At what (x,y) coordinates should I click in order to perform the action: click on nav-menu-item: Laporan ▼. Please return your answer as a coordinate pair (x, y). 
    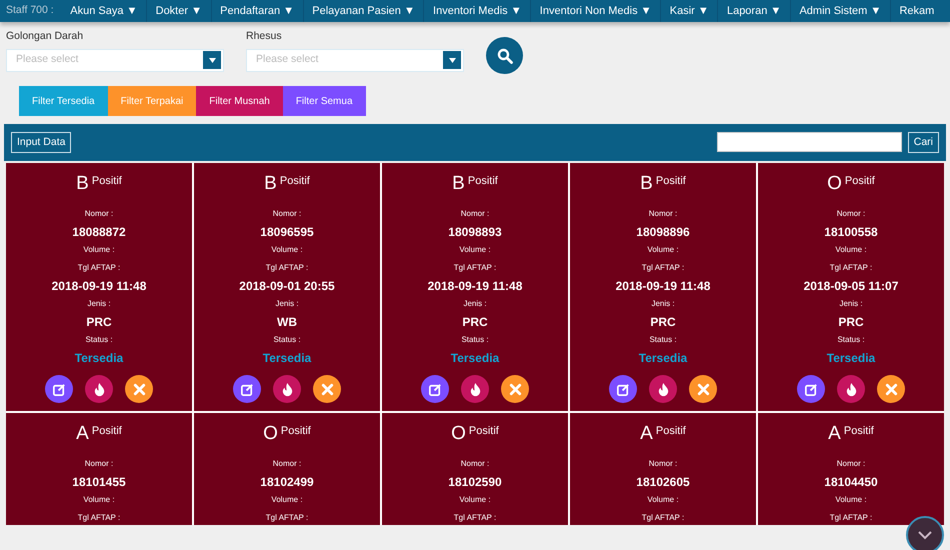
    Looking at the image, I should click on (754, 11).